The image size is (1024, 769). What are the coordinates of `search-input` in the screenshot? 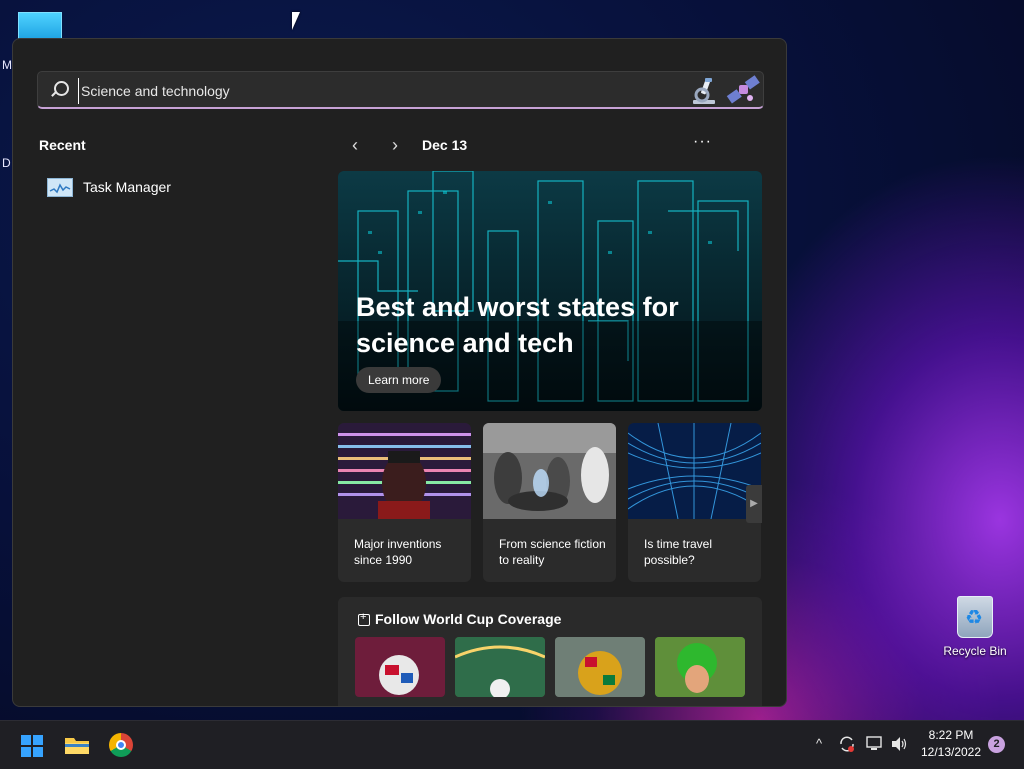 It's located at (360, 91).